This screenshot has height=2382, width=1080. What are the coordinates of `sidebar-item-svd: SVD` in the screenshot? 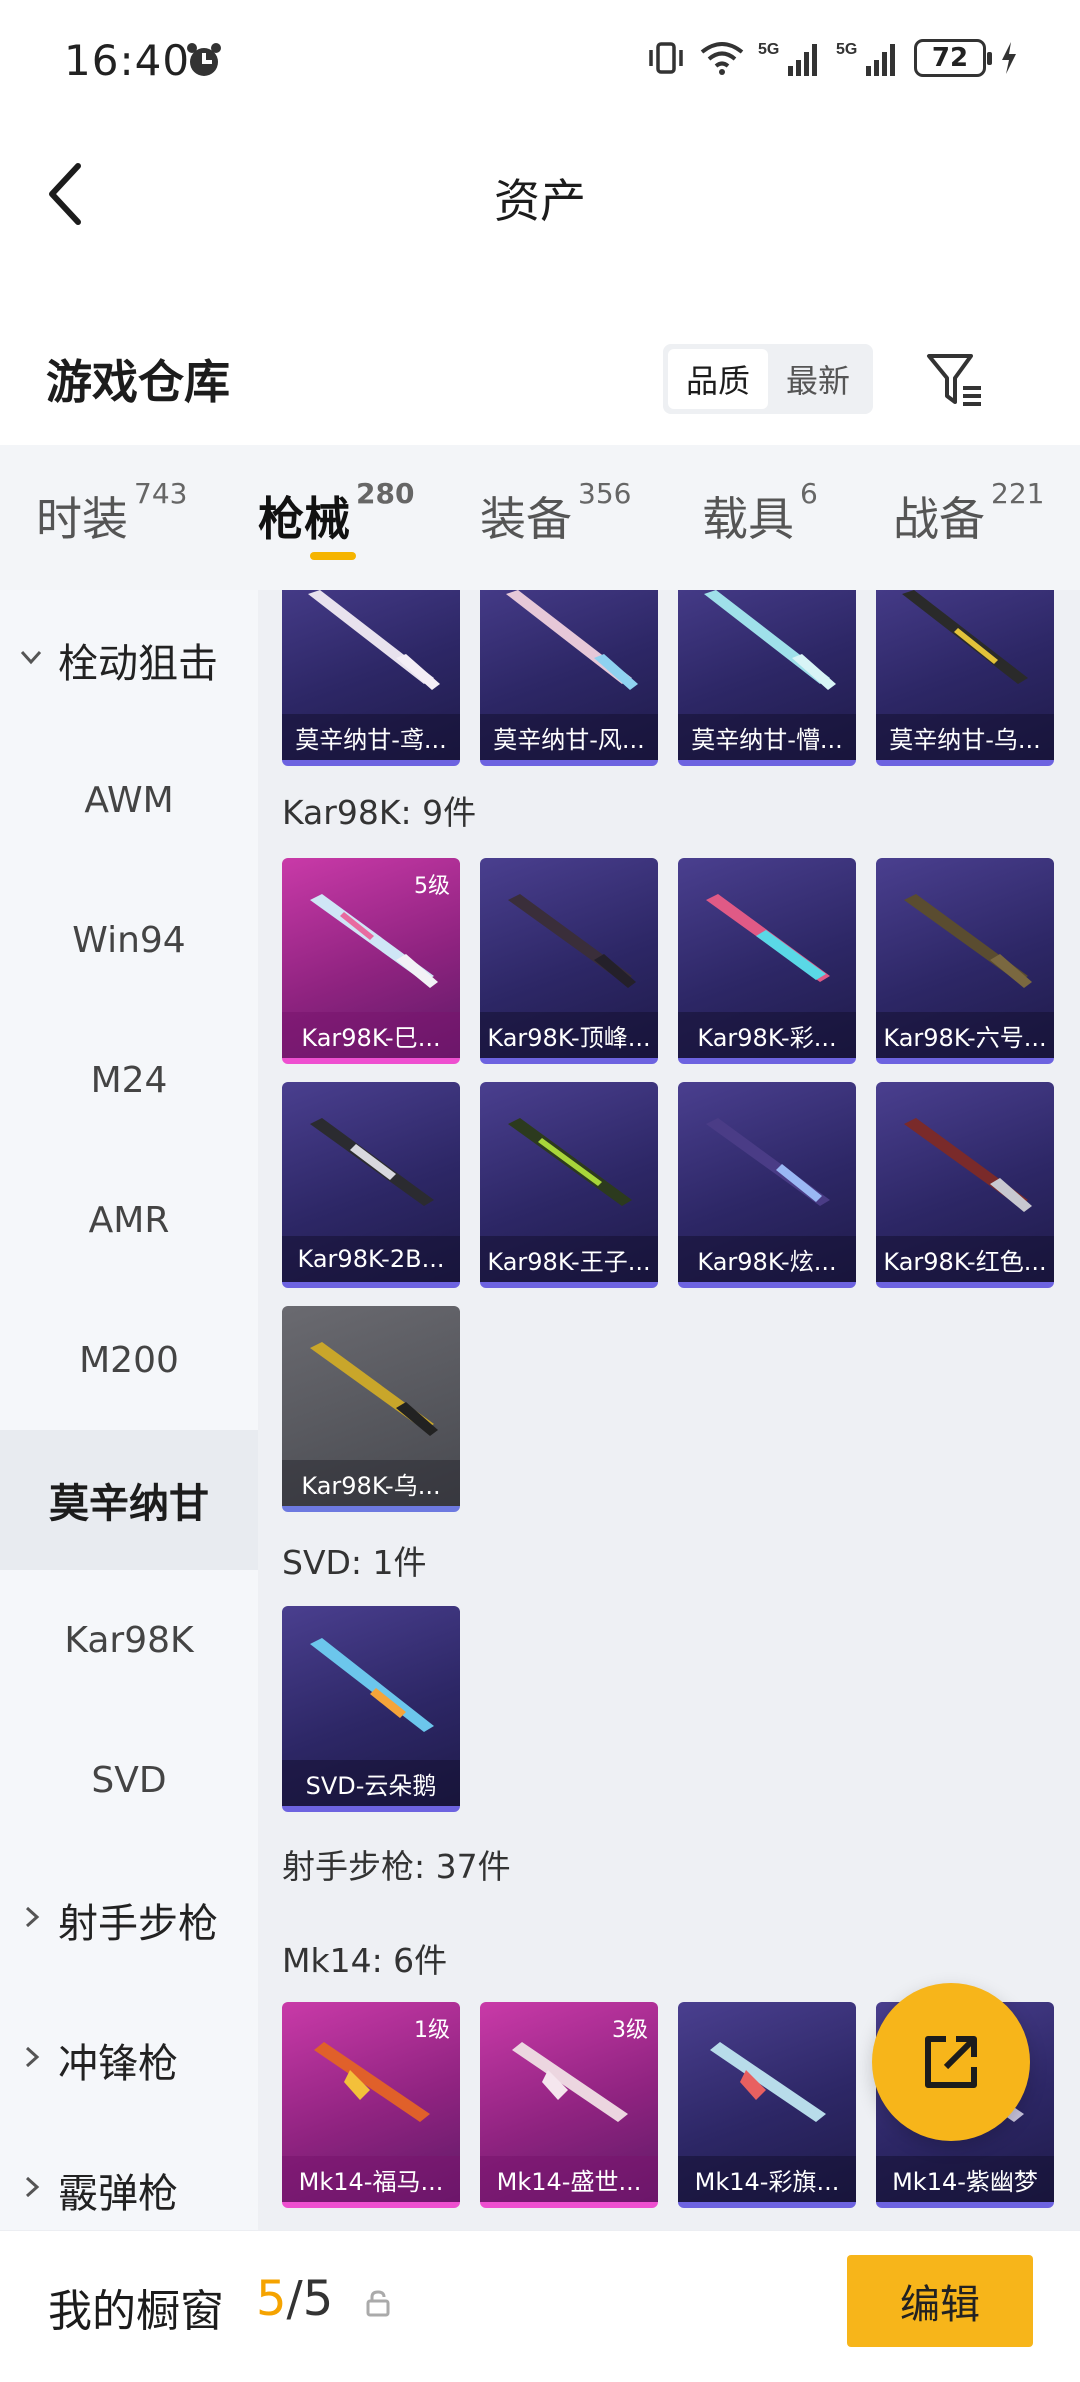 It's located at (129, 1780).